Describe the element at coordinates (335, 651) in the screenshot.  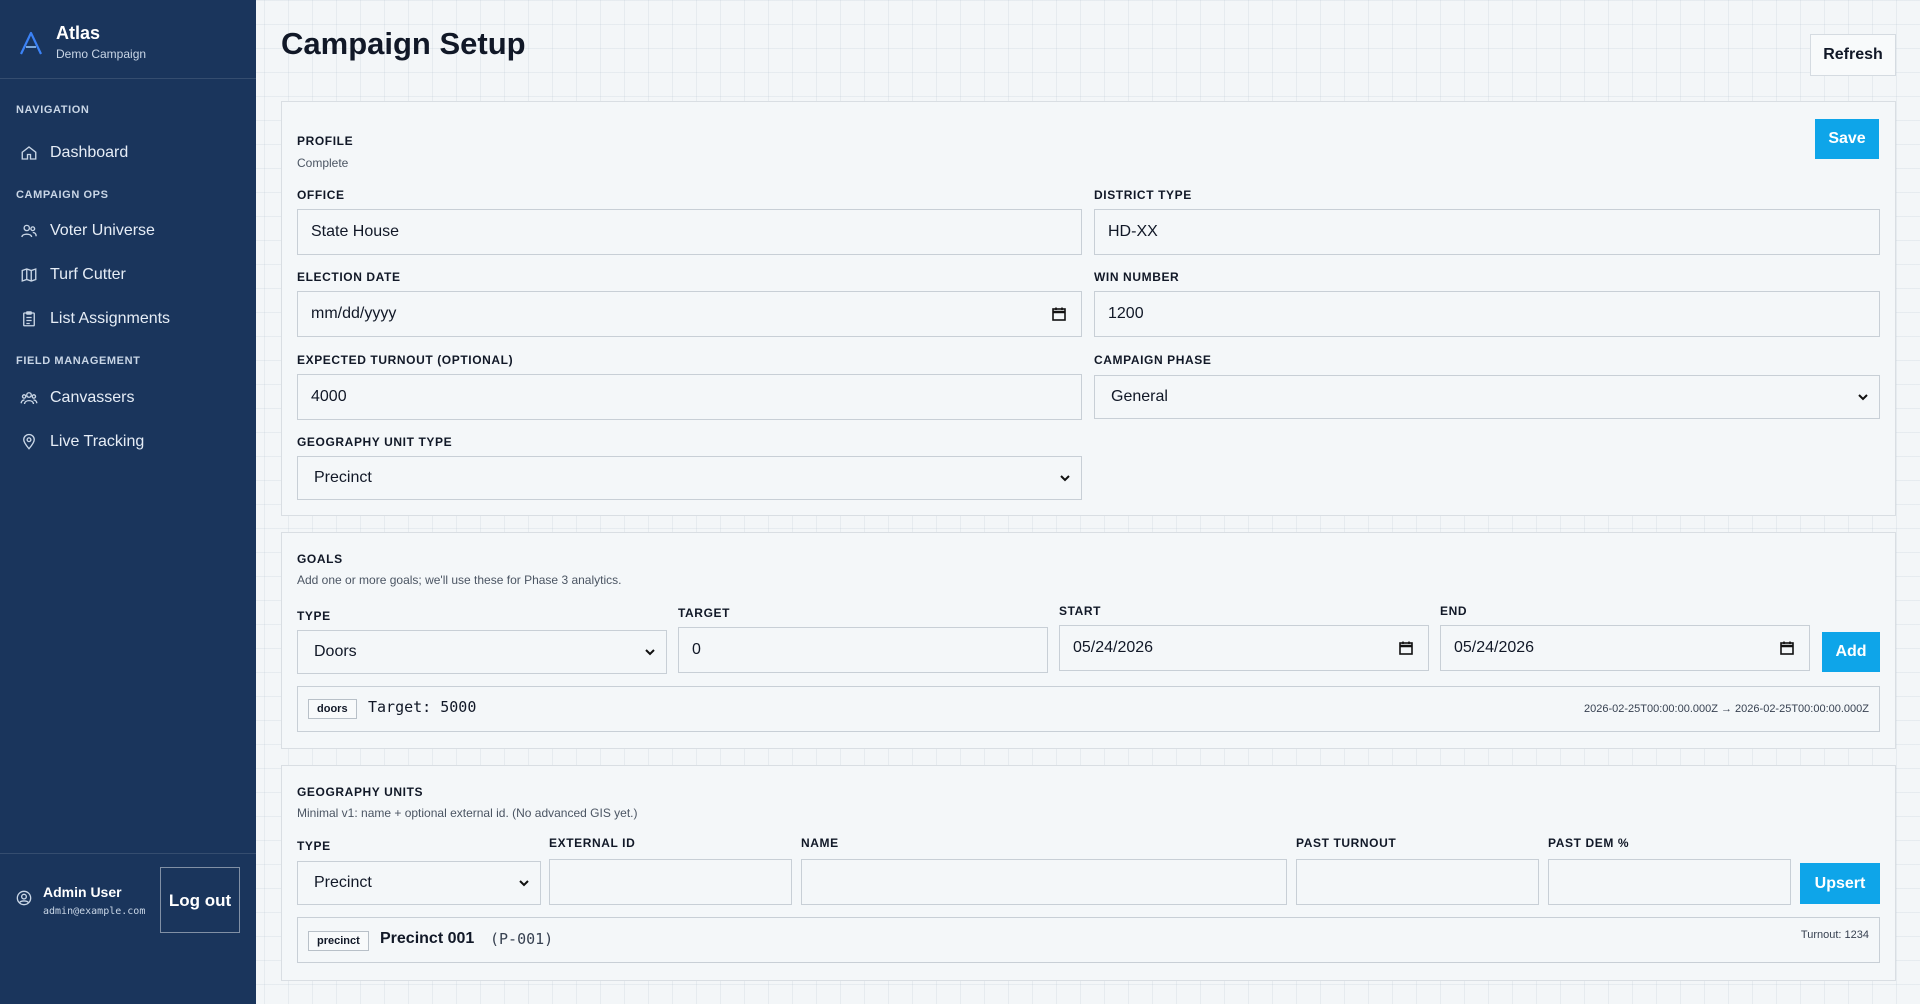
I see `goal-type-value: Doors` at that location.